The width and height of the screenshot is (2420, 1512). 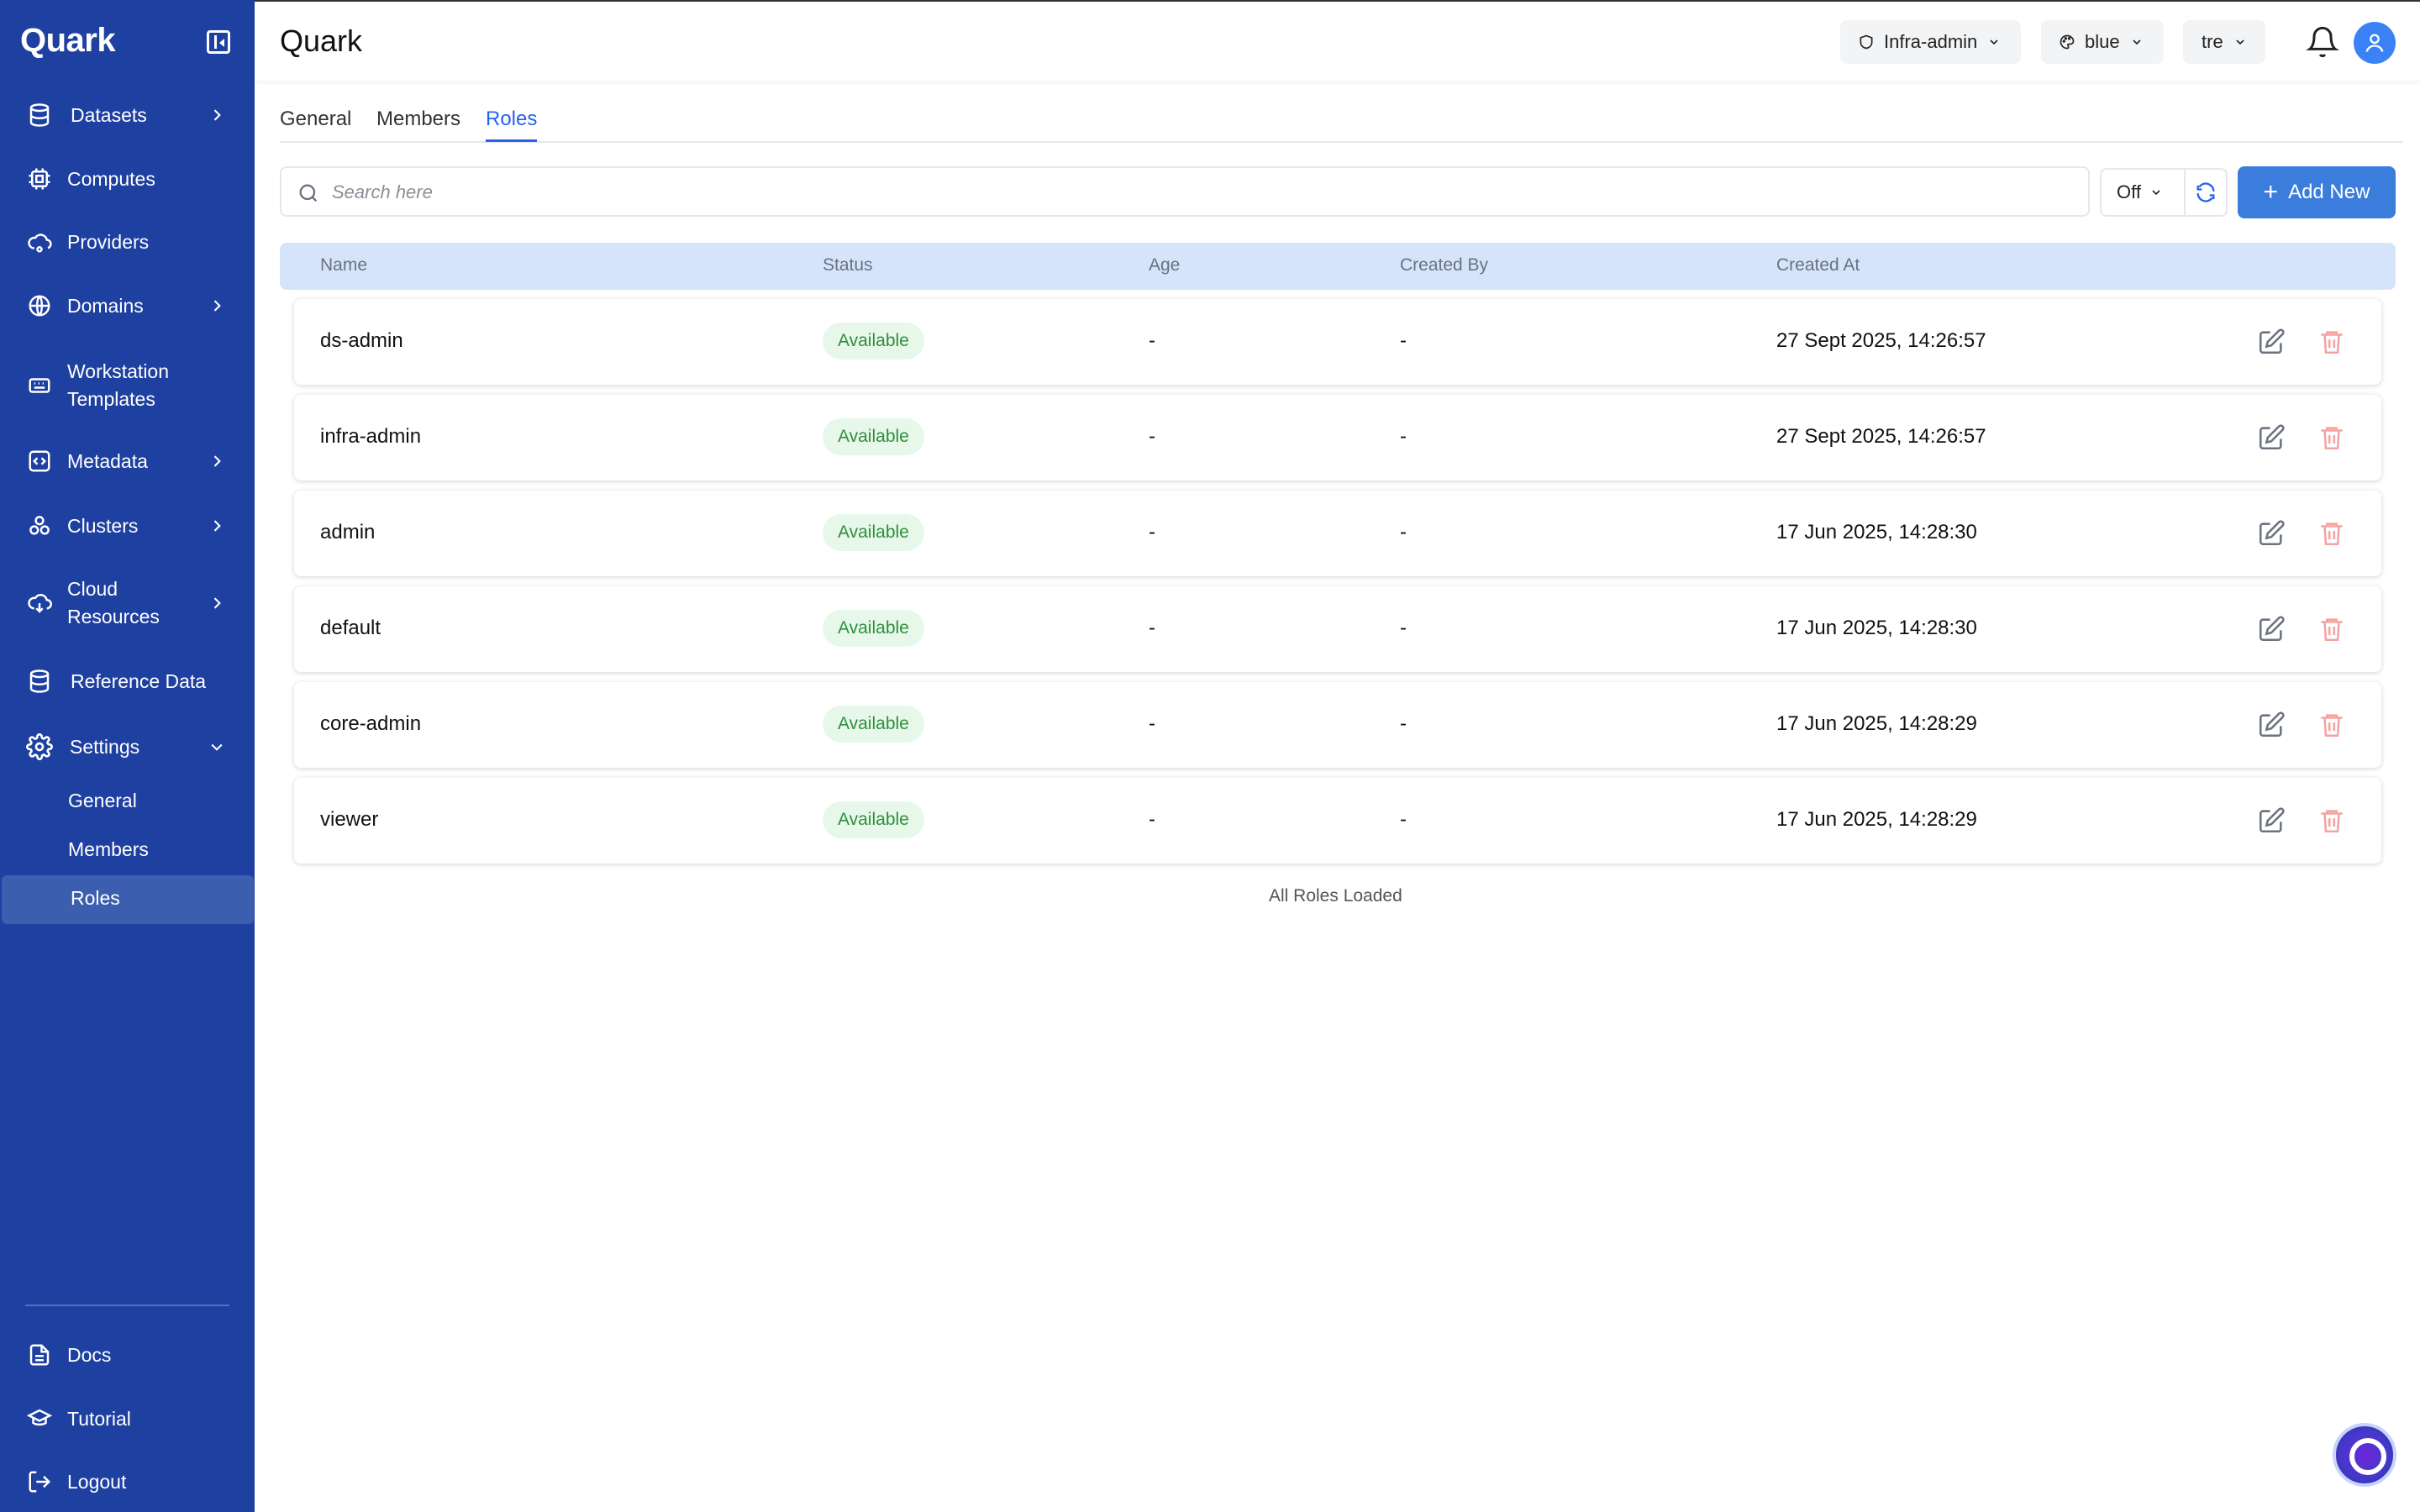 What do you see at coordinates (348, 532) in the screenshot?
I see `role-name: admin` at bounding box center [348, 532].